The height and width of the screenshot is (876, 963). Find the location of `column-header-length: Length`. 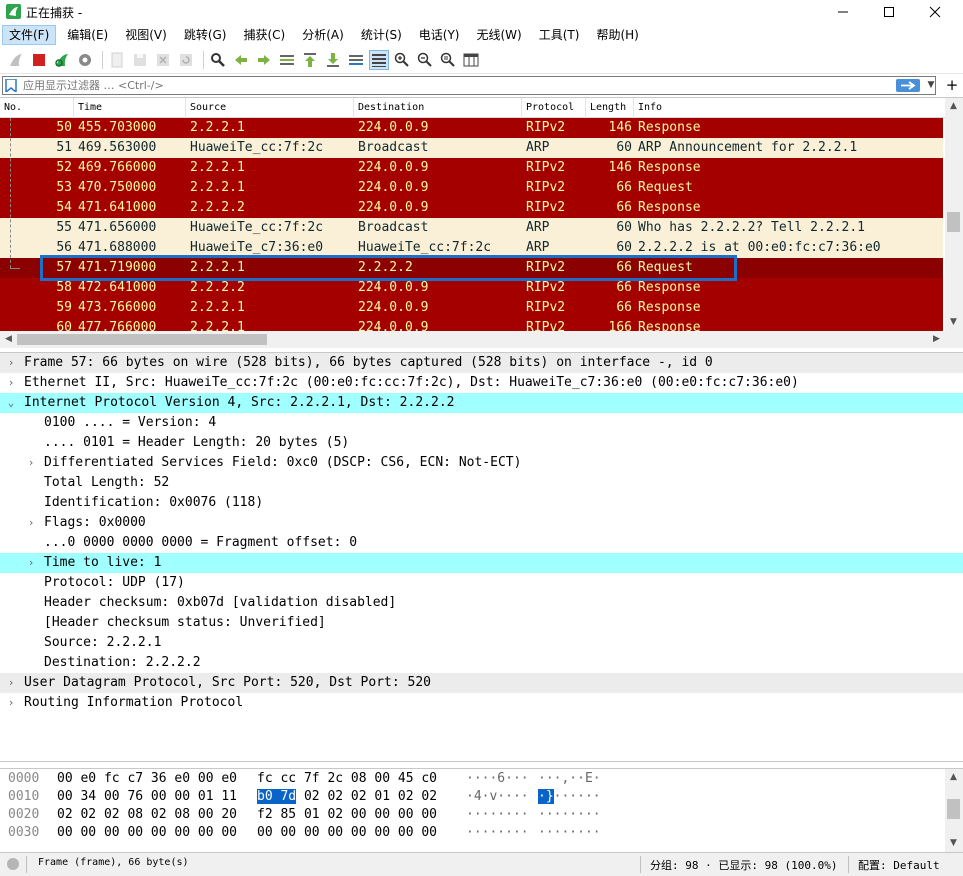

column-header-length: Length is located at coordinates (610, 108).